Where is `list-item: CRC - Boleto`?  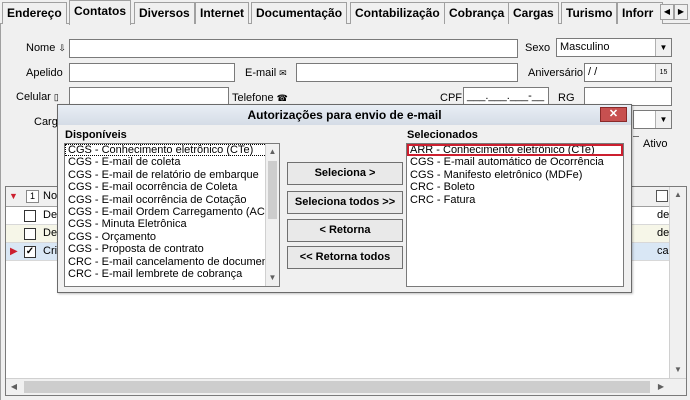 list-item: CRC - Boleto is located at coordinates (515, 187).